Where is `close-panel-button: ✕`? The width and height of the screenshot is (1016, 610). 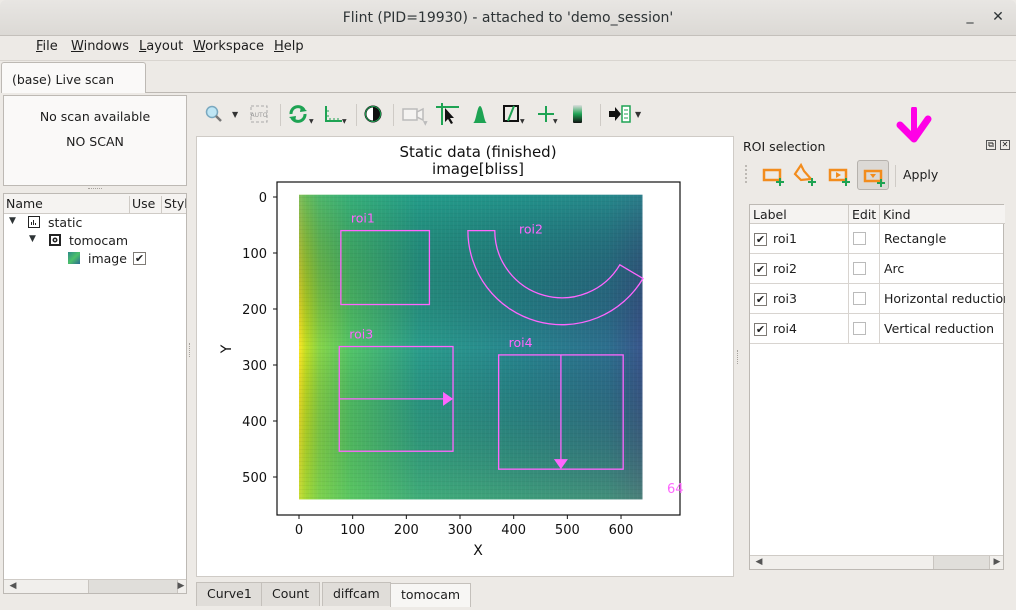
close-panel-button: ✕ is located at coordinates (1005, 145).